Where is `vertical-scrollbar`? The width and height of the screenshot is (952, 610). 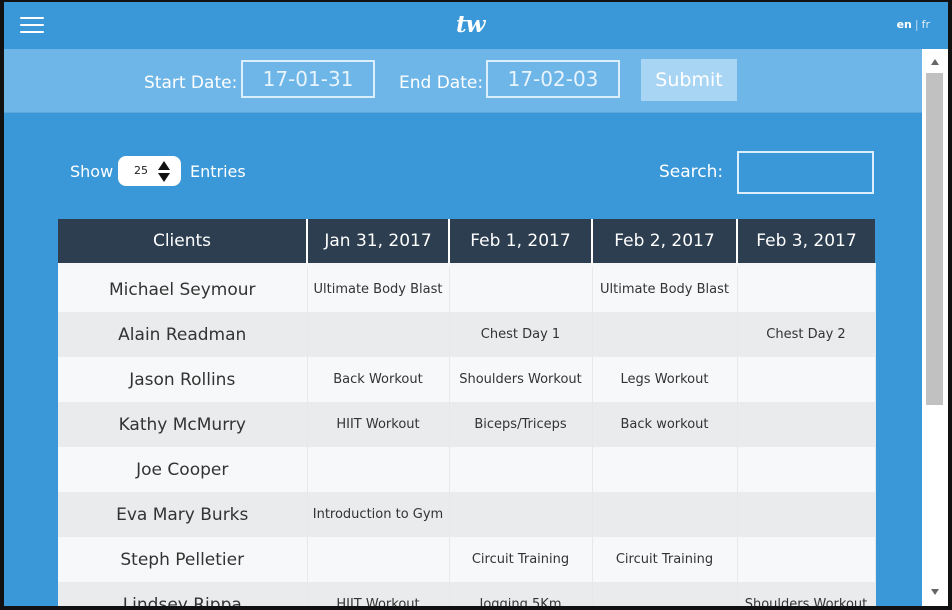 vertical-scrollbar is located at coordinates (935, 327).